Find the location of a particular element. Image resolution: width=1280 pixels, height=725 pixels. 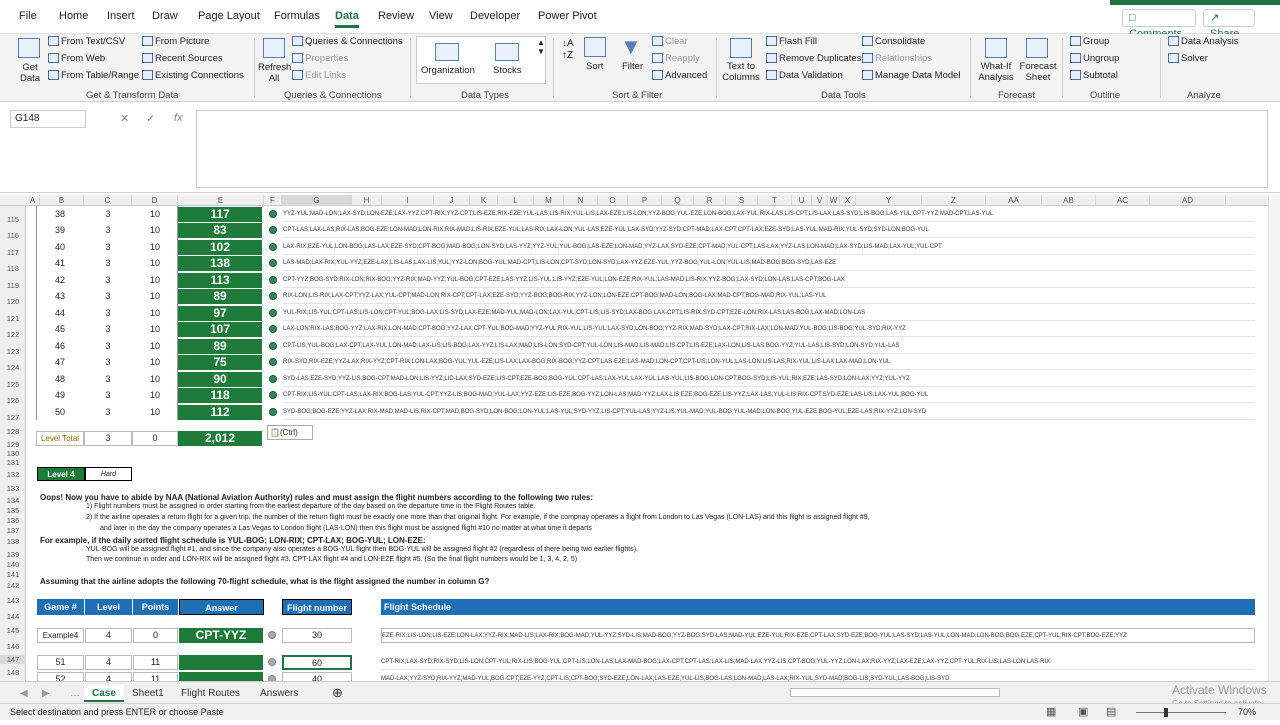

row-header: 134 is located at coordinates (13, 500).